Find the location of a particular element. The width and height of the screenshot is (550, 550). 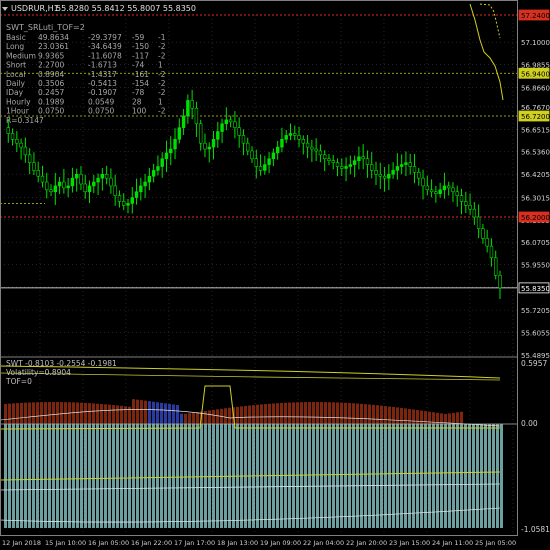

stats-cell: -11.6078 is located at coordinates (105, 55).